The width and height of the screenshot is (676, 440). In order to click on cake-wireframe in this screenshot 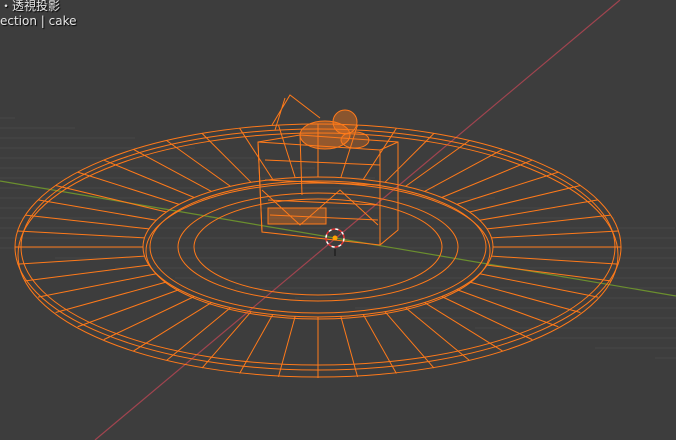, I will do `click(328, 170)`.